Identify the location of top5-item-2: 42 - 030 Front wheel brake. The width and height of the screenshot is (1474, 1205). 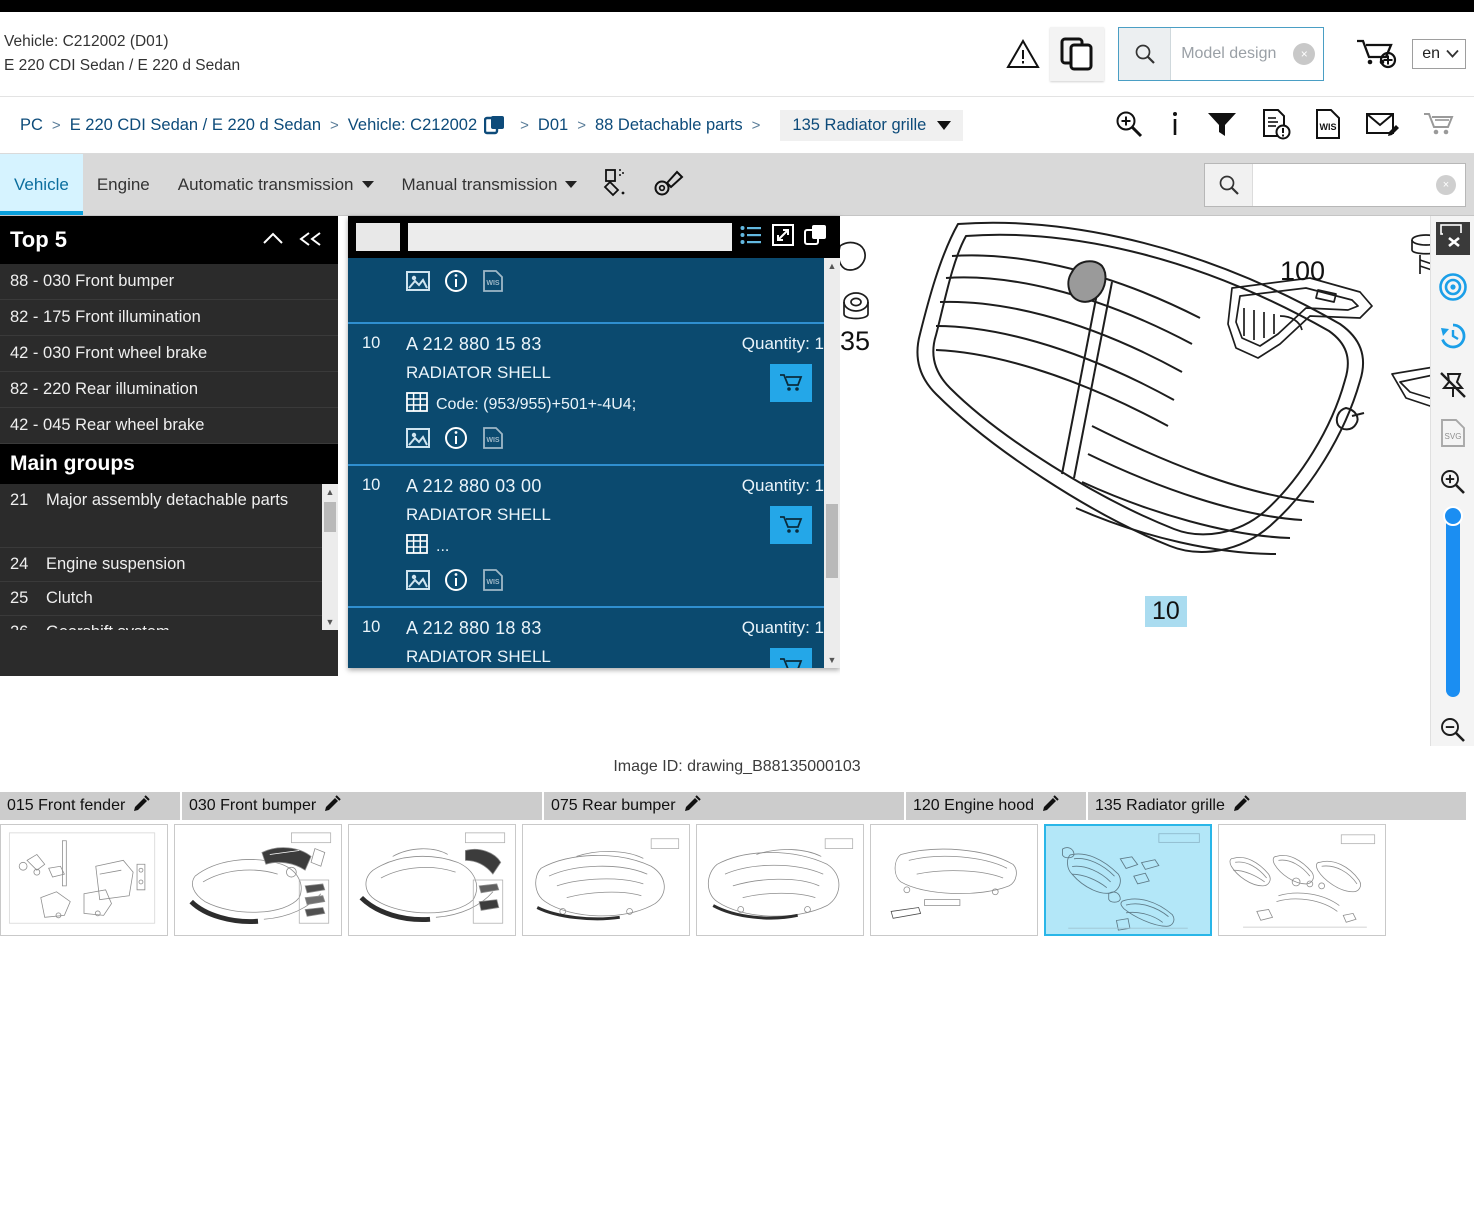
(169, 354).